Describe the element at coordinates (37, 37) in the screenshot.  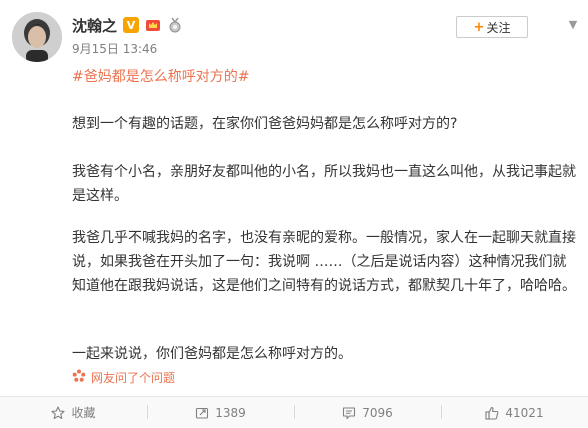
I see `avatar` at that location.